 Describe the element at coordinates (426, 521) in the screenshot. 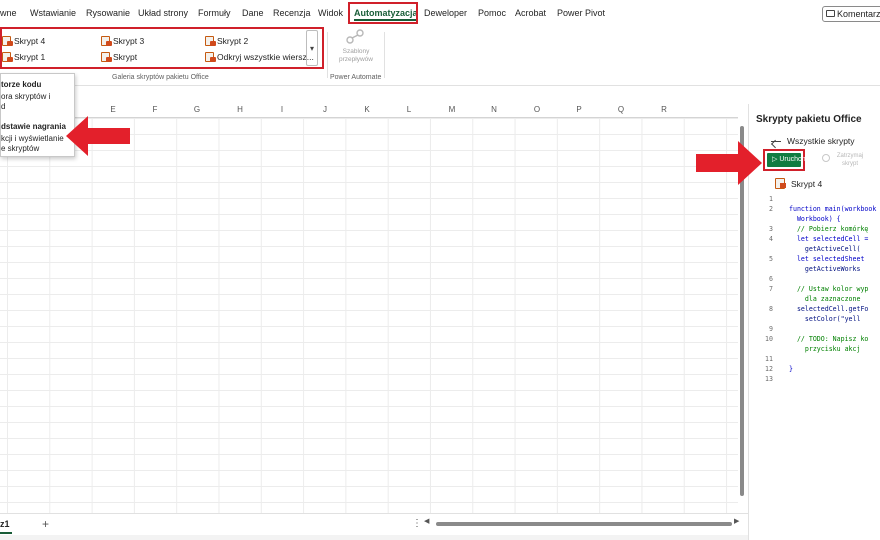

I see `scroll-left-icon: ◀` at that location.